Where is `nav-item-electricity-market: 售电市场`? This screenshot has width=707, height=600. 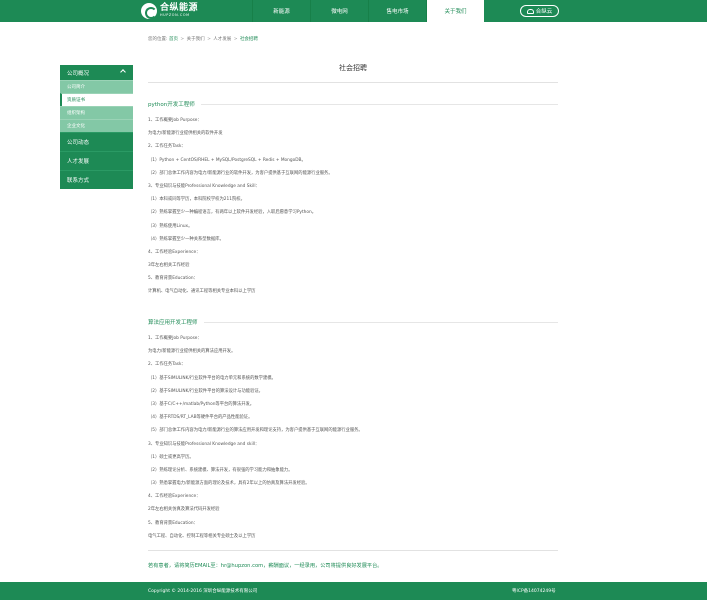
nav-item-electricity-market: 售电市场 is located at coordinates (397, 11).